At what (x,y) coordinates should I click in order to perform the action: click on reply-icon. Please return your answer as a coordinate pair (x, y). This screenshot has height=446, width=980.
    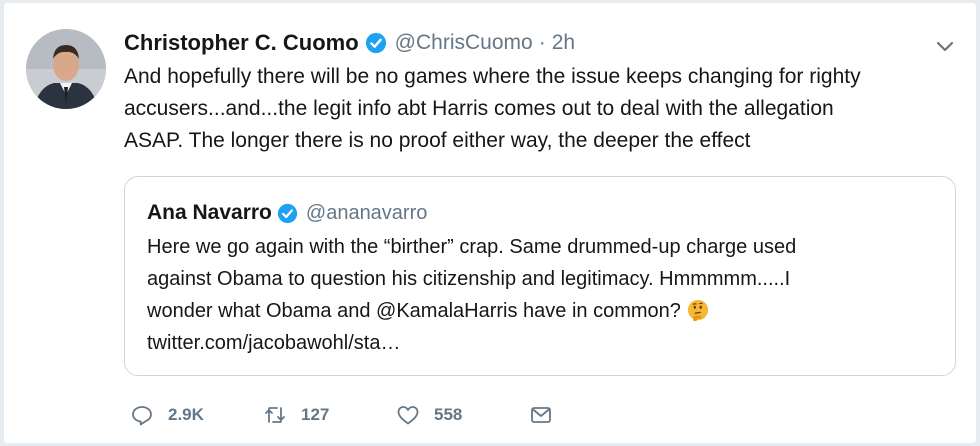
    Looking at the image, I should click on (142, 416).